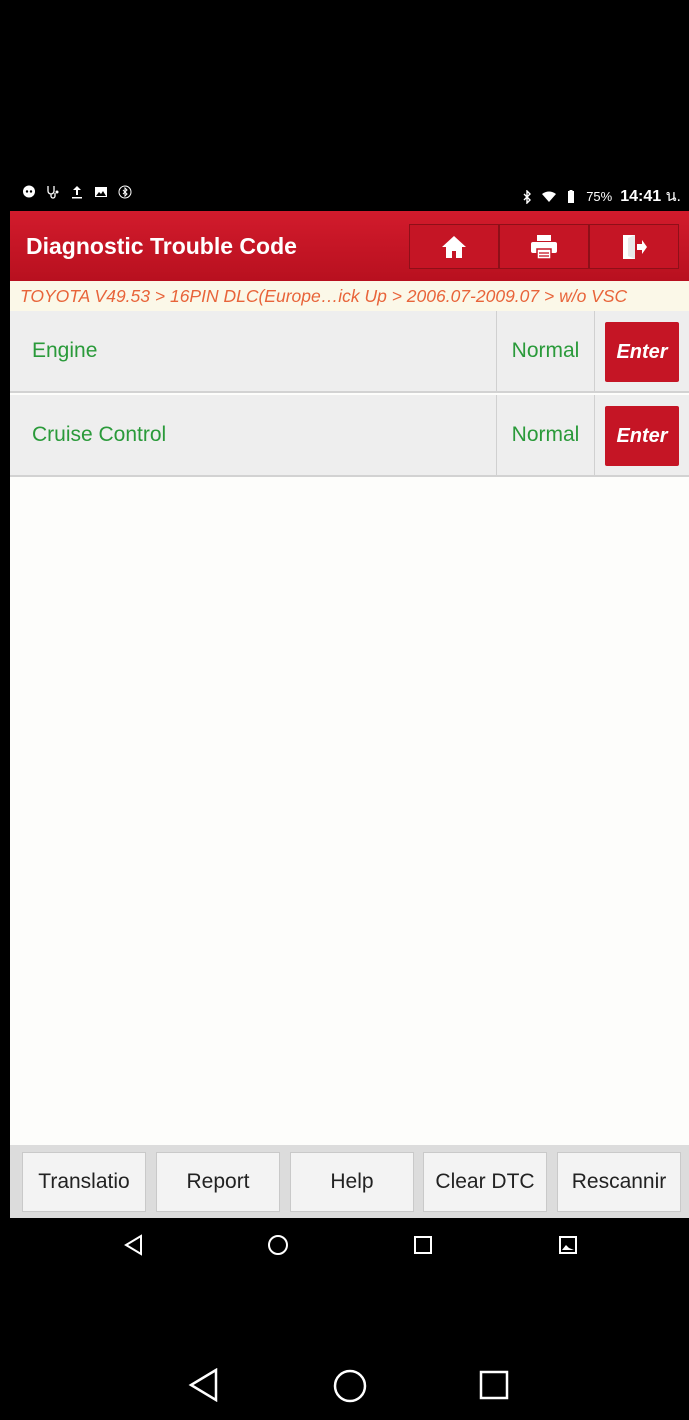  What do you see at coordinates (641, 196) in the screenshot?
I see `clock-time: 14:41` at bounding box center [641, 196].